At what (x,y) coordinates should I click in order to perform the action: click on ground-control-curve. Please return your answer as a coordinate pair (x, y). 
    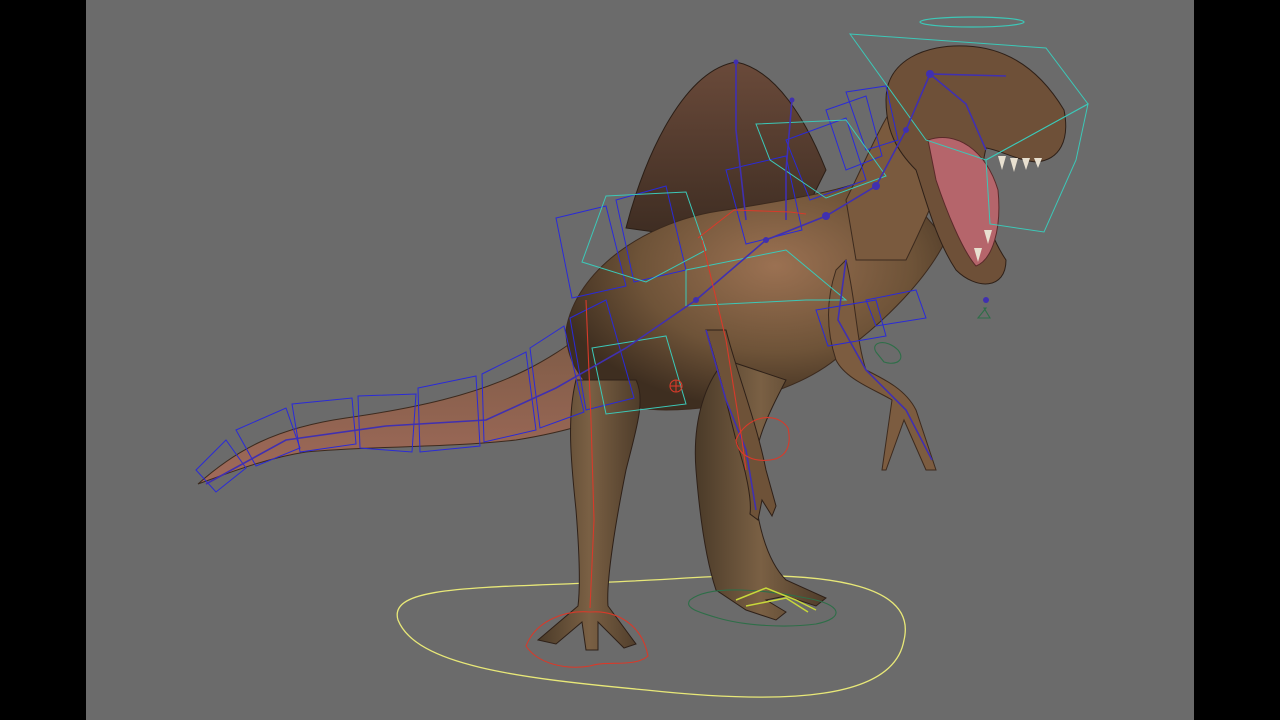
    Looking at the image, I should click on (651, 636).